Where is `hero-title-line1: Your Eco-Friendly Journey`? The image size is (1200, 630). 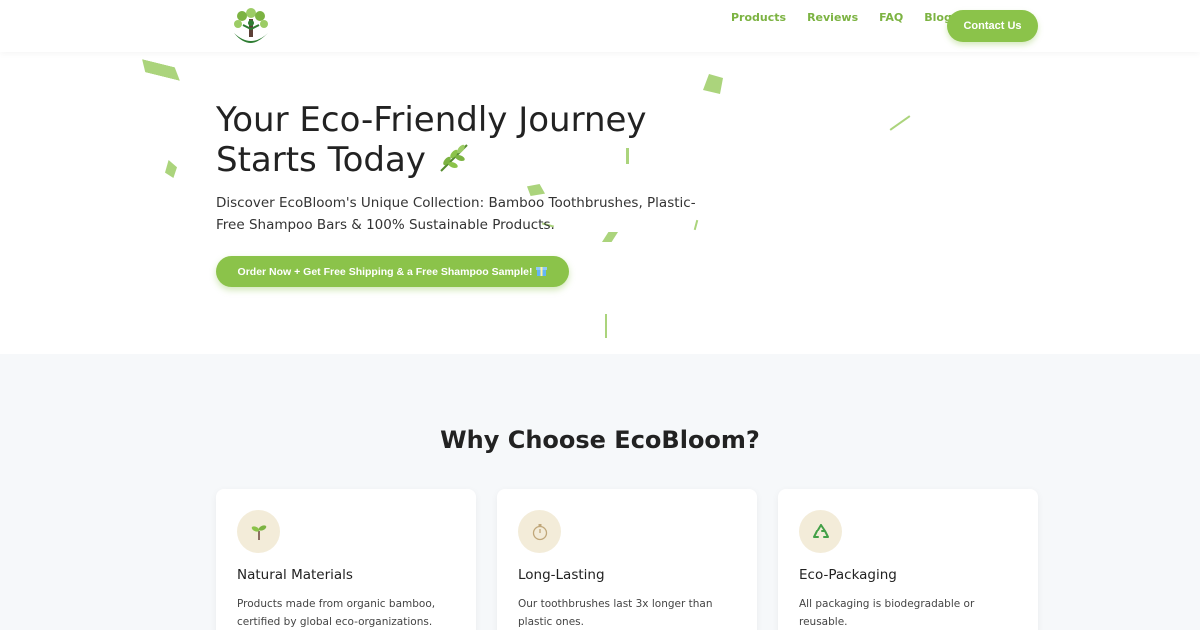 hero-title-line1: Your Eco-Friendly Journey is located at coordinates (431, 120).